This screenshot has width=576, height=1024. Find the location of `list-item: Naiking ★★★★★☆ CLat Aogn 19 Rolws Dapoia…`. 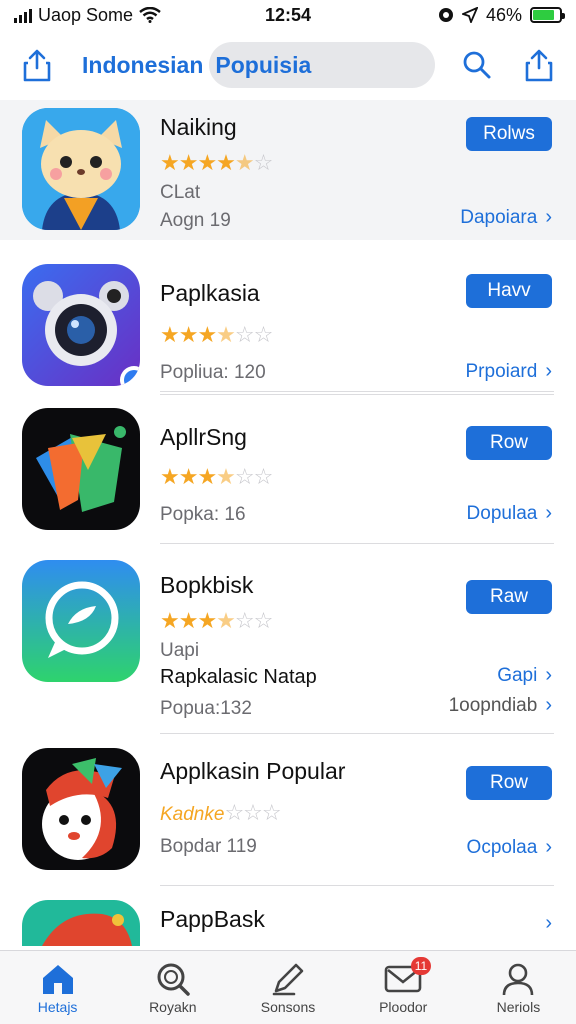

list-item: Naiking ★★★★★☆ CLat Aogn 19 Rolws Dapoia… is located at coordinates (288, 170).